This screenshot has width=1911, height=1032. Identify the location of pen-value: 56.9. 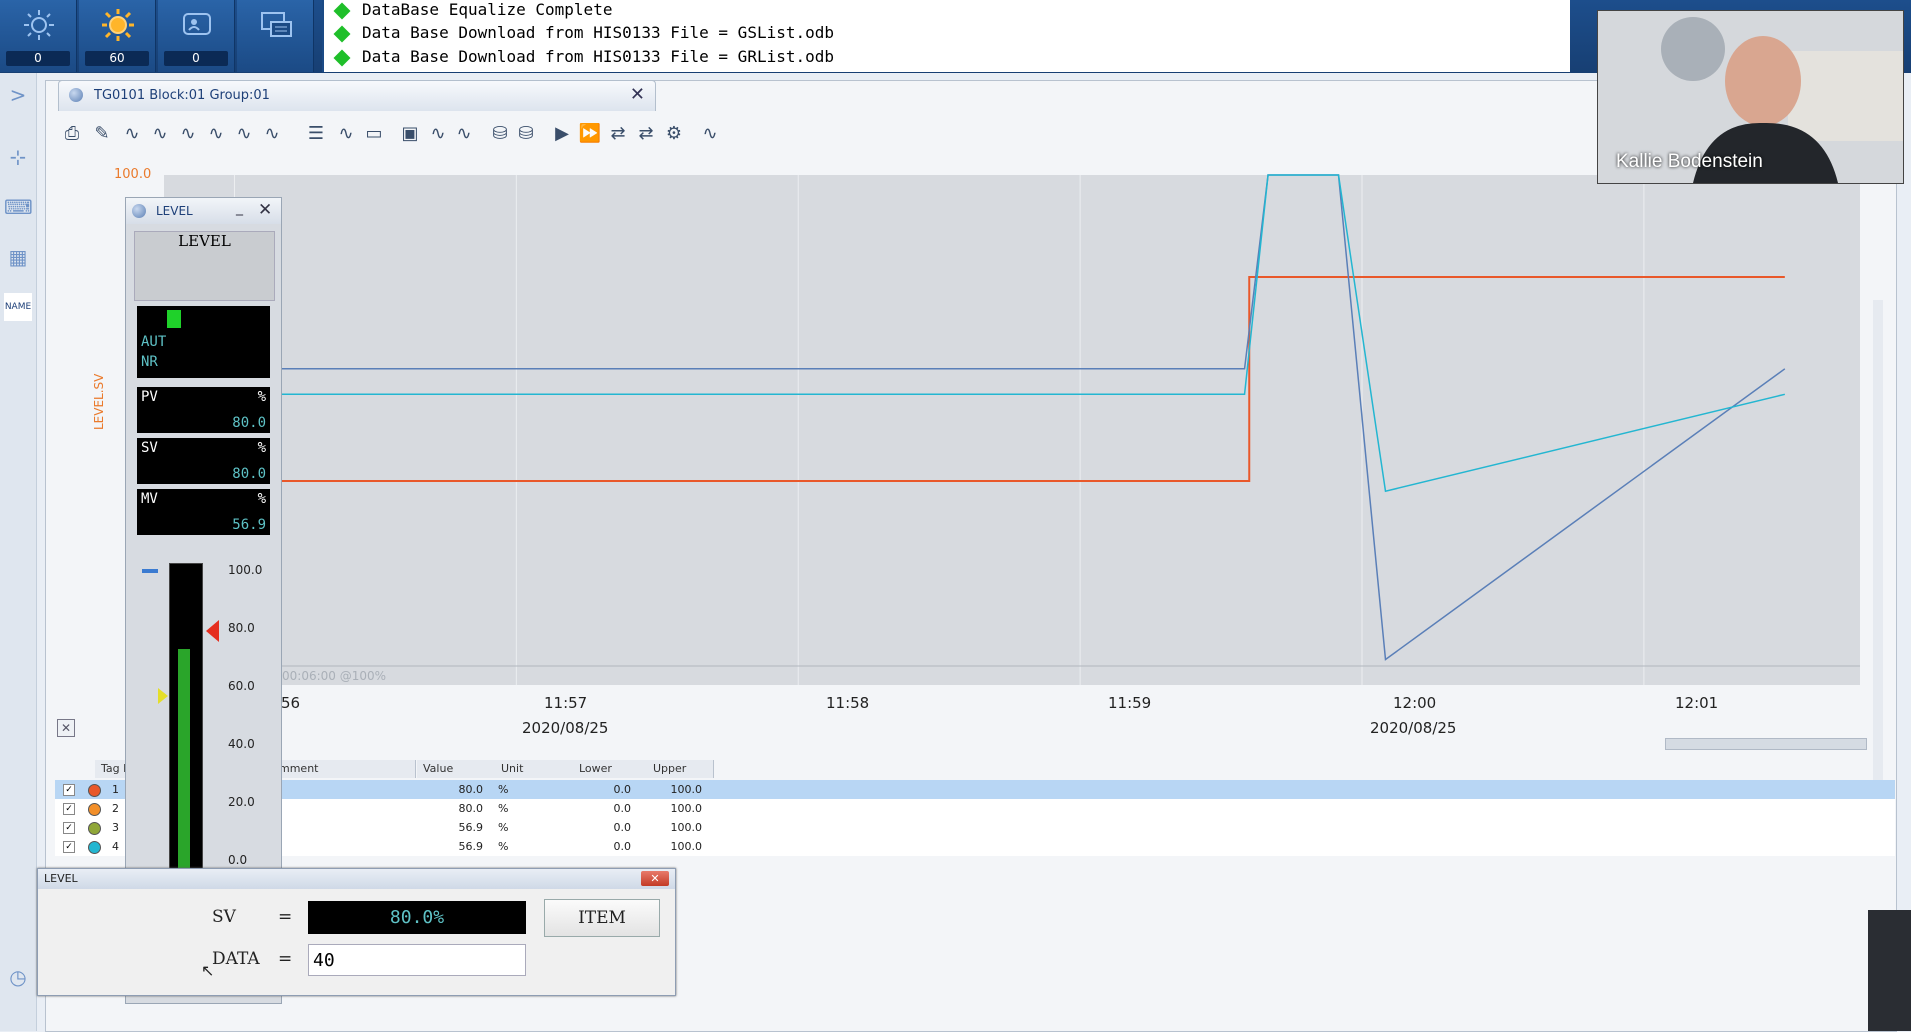
(471, 827).